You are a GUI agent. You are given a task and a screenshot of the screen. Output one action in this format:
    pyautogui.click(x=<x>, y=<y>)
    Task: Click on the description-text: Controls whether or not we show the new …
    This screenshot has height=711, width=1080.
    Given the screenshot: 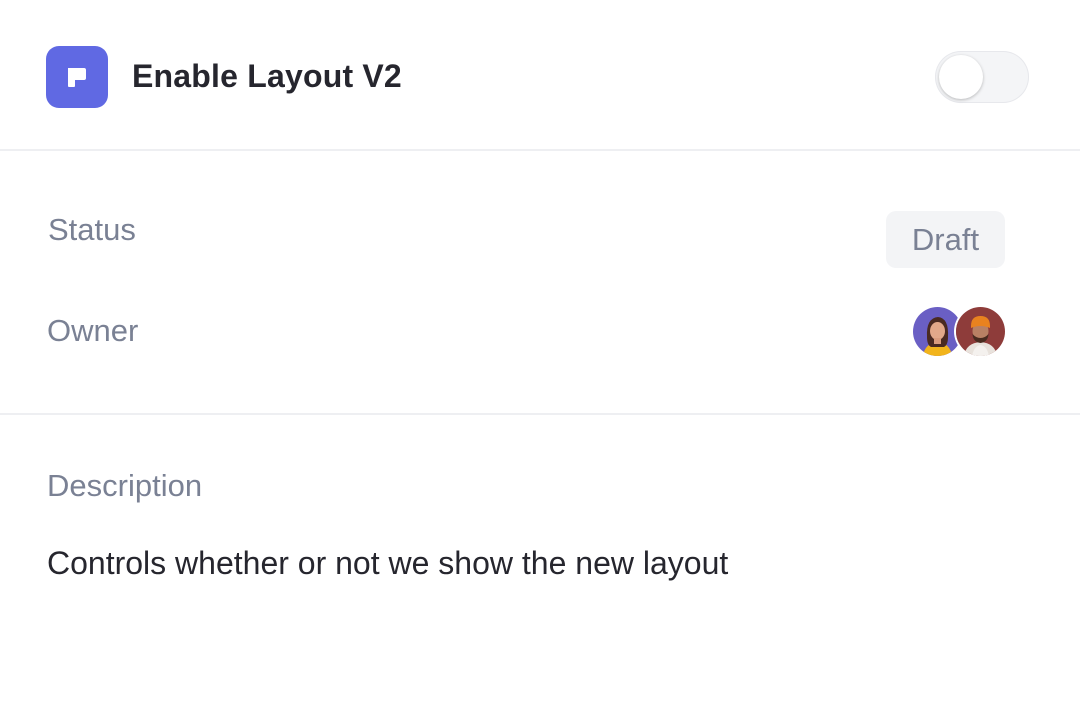 What is the action you would take?
    pyautogui.click(x=388, y=563)
    